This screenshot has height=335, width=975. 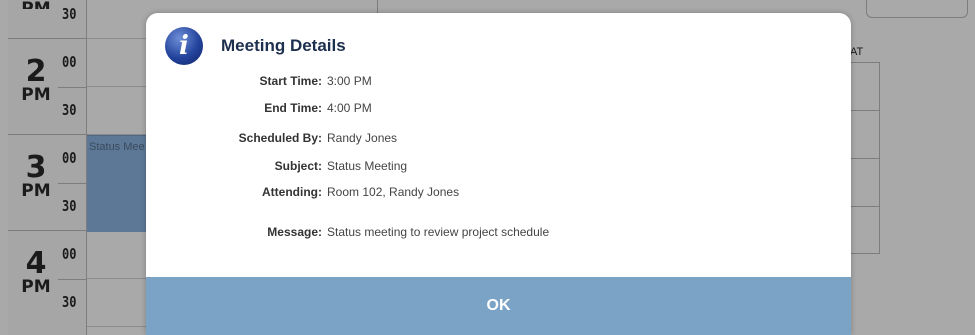 I want to click on calendar-event: Status Mee, so click(x=118, y=183).